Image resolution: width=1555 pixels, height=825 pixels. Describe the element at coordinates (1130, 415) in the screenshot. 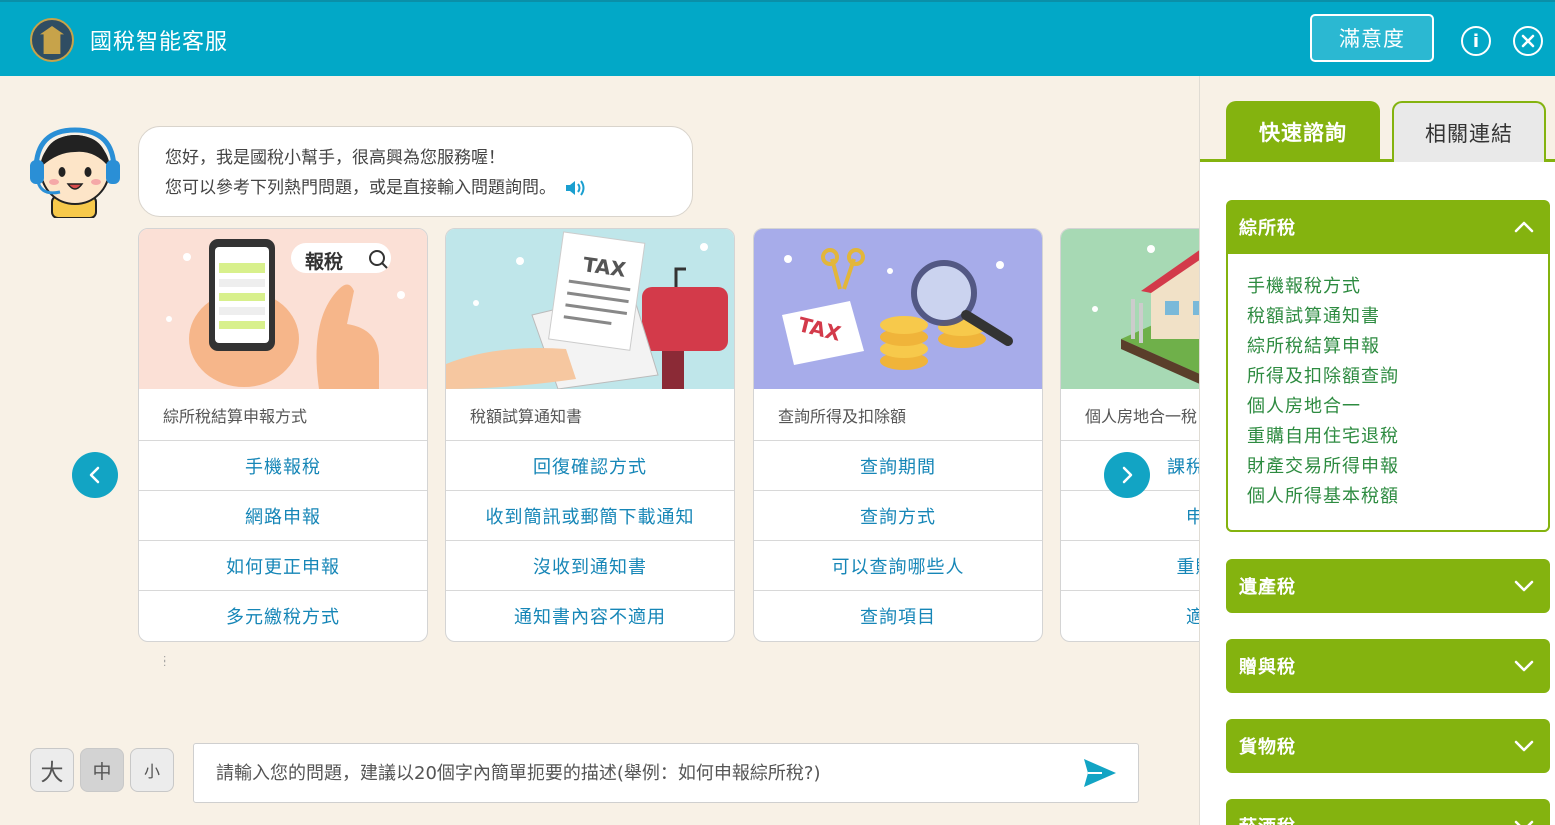

I see `card-title: 個人房地合一稅` at that location.